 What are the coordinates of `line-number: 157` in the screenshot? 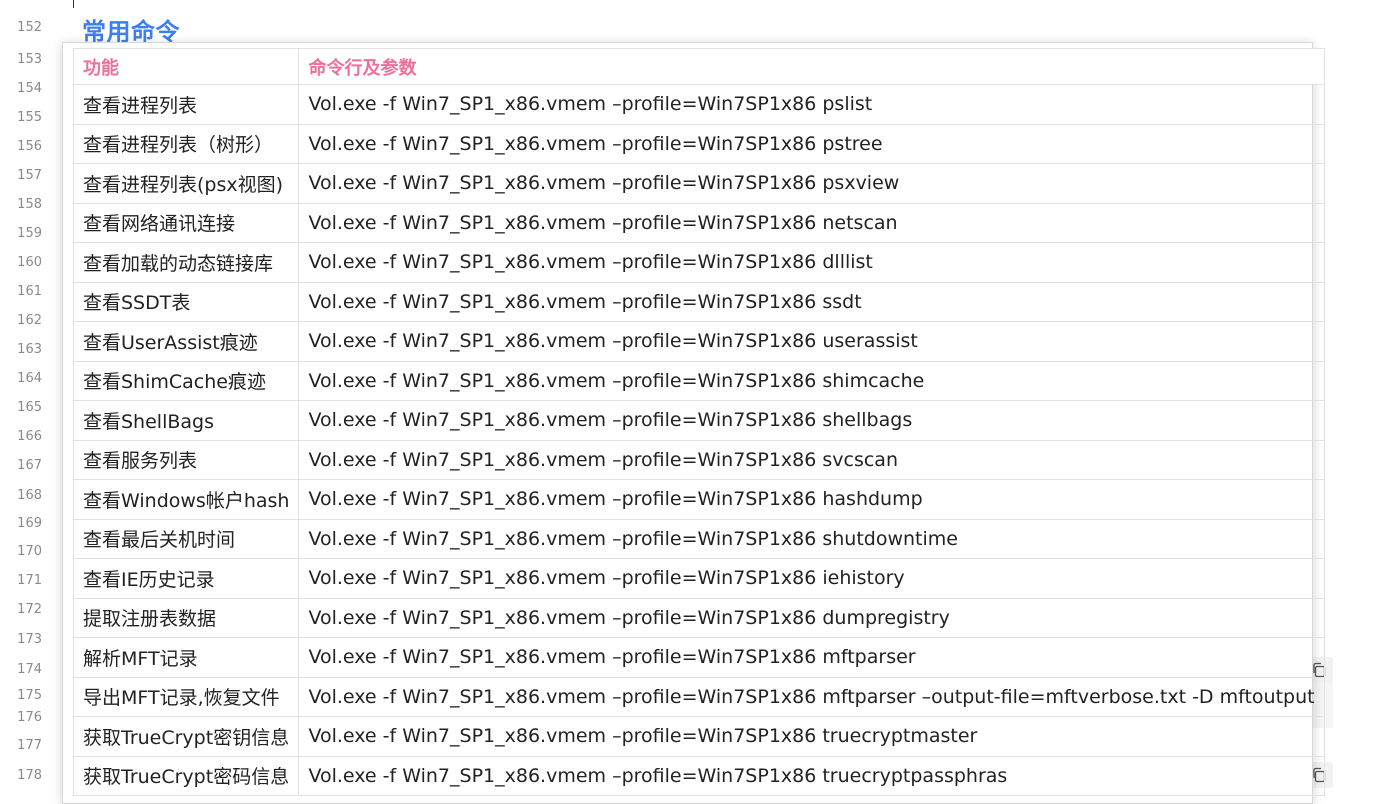 It's located at (29, 175).